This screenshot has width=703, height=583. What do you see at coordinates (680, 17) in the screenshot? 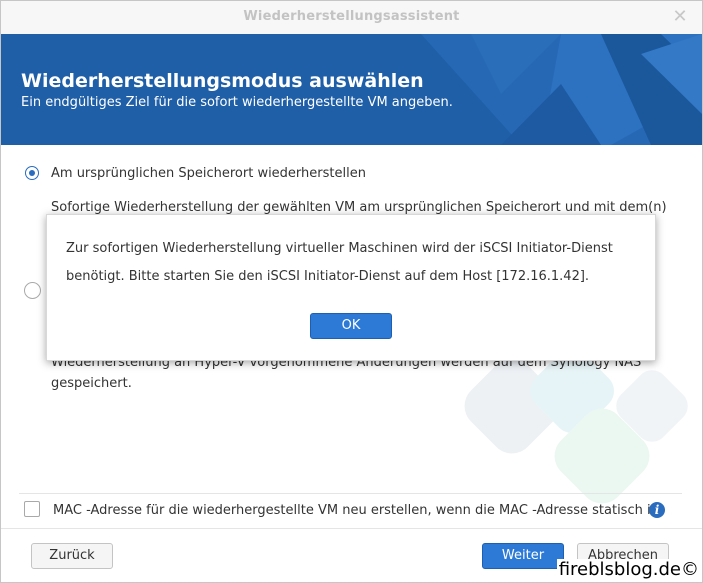
I see `close-icon: ✕` at bounding box center [680, 17].